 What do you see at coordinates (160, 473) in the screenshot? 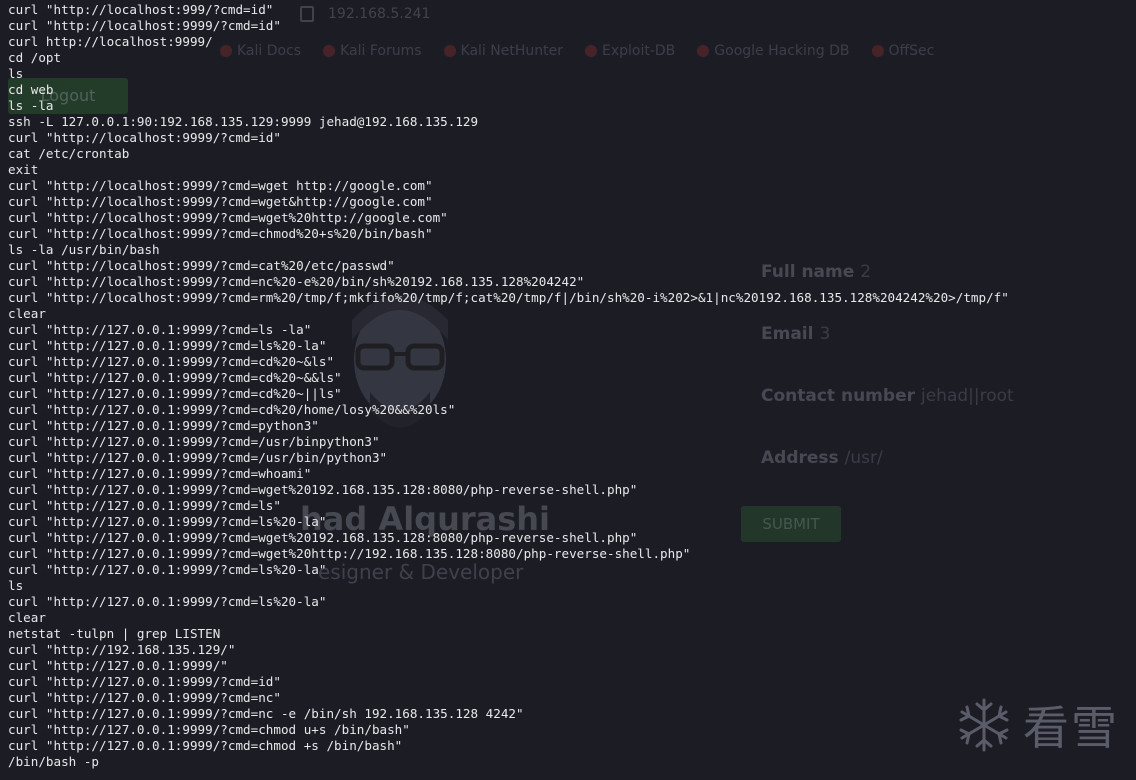
I see `terminal-line: curl "http://127.0.0.1:9999/?cmd=whoami"` at bounding box center [160, 473].